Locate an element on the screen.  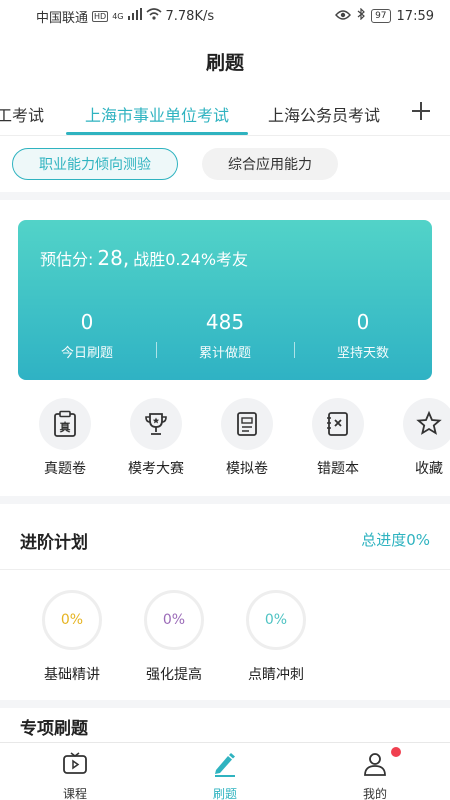
wifi-icon is located at coordinates (153, 16).